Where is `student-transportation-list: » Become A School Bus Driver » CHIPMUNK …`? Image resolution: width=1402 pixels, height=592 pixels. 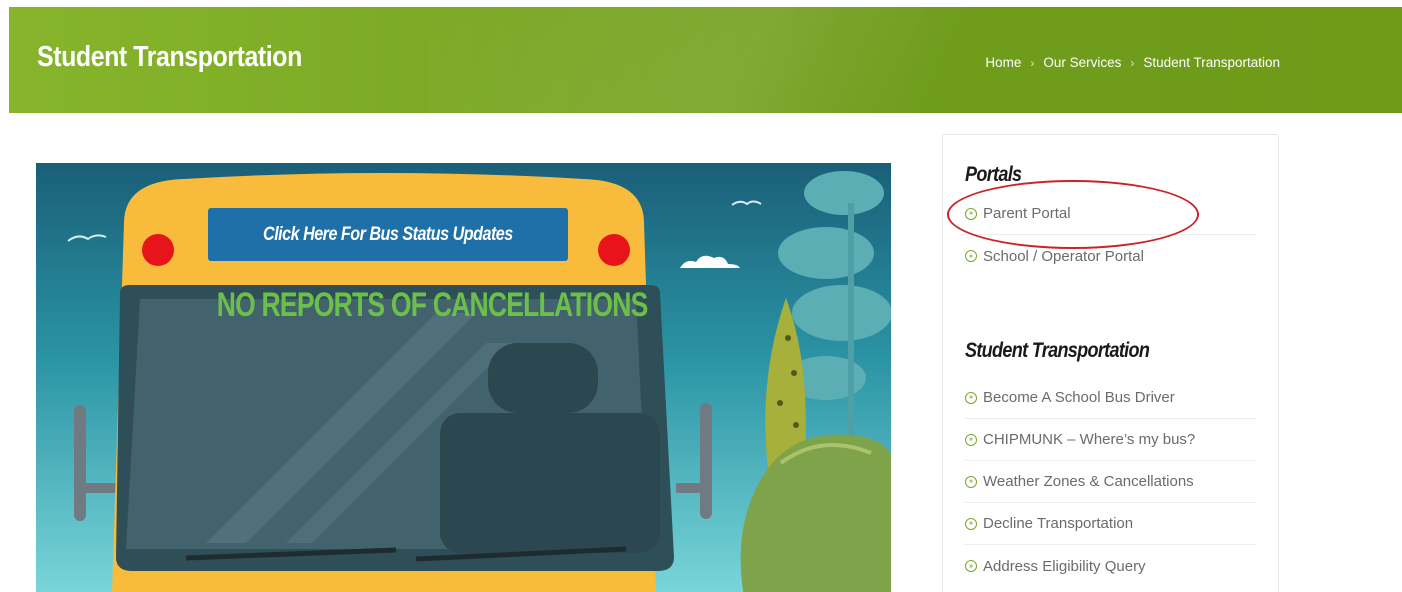
student-transportation-list: » Become A School Bus Driver » CHIPMUNK … is located at coordinates (1110, 482).